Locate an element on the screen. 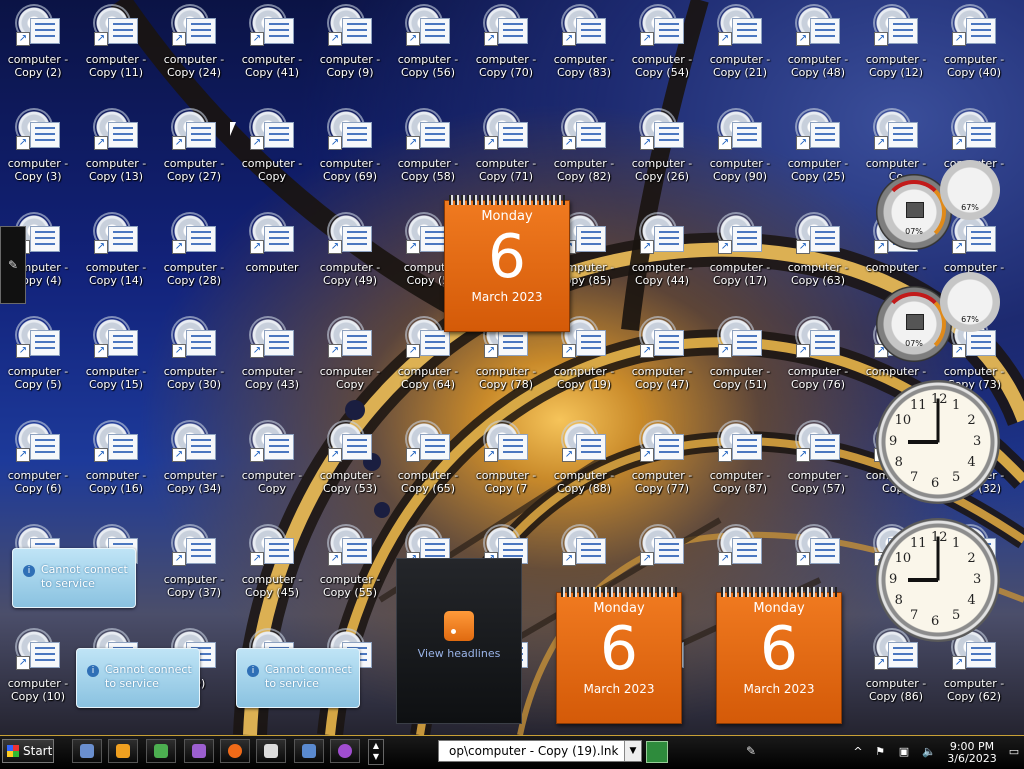  quick-launch-scroll: ▲ ▼ is located at coordinates (376, 752).